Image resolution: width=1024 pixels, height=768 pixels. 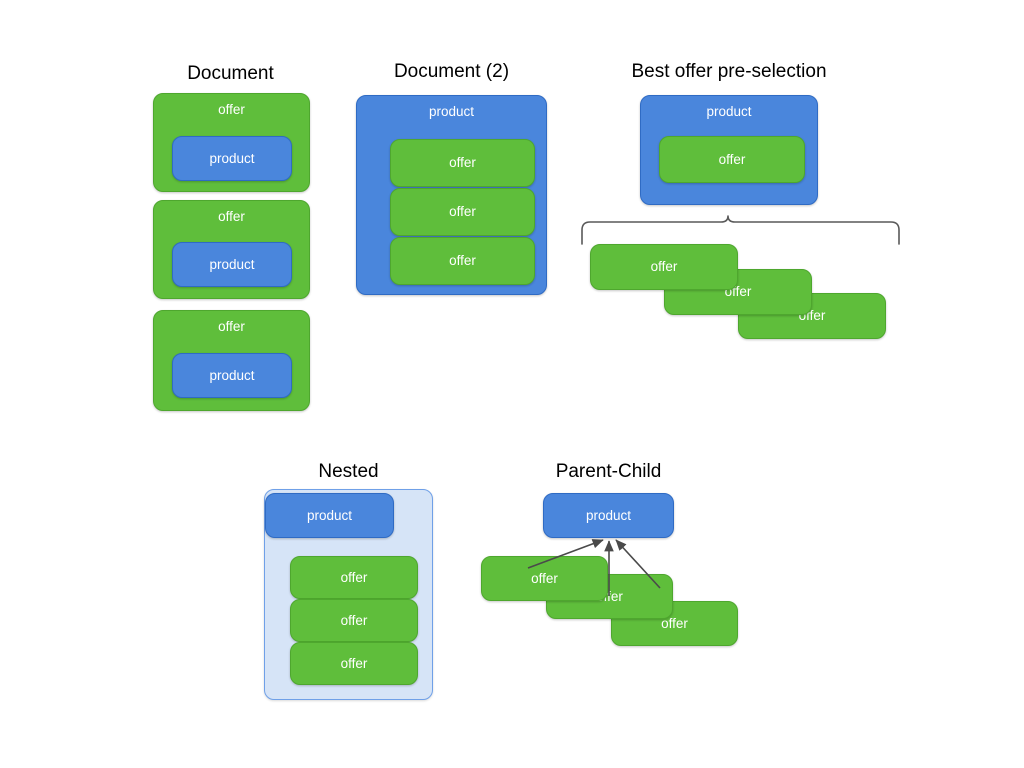 I want to click on parent-child-product-box: product, so click(x=608, y=515).